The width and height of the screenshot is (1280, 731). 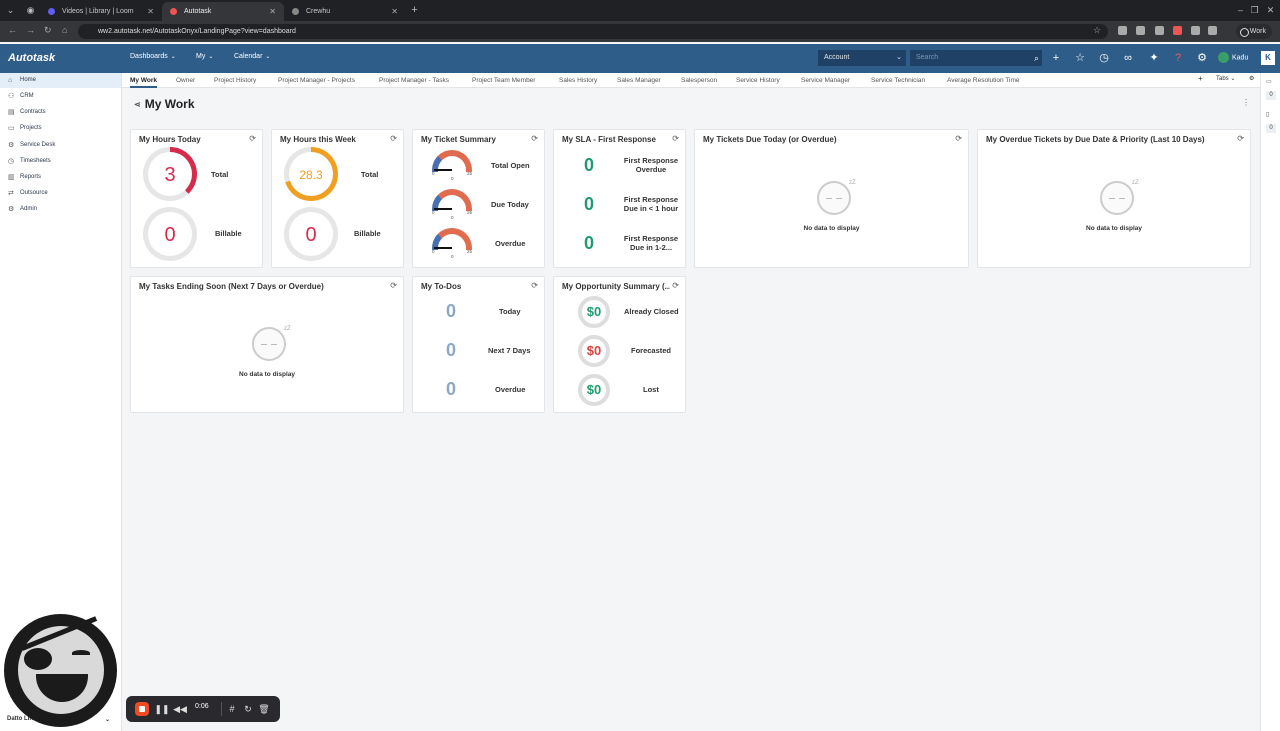 I want to click on rail-document-icon: ▯, so click(x=1267, y=114).